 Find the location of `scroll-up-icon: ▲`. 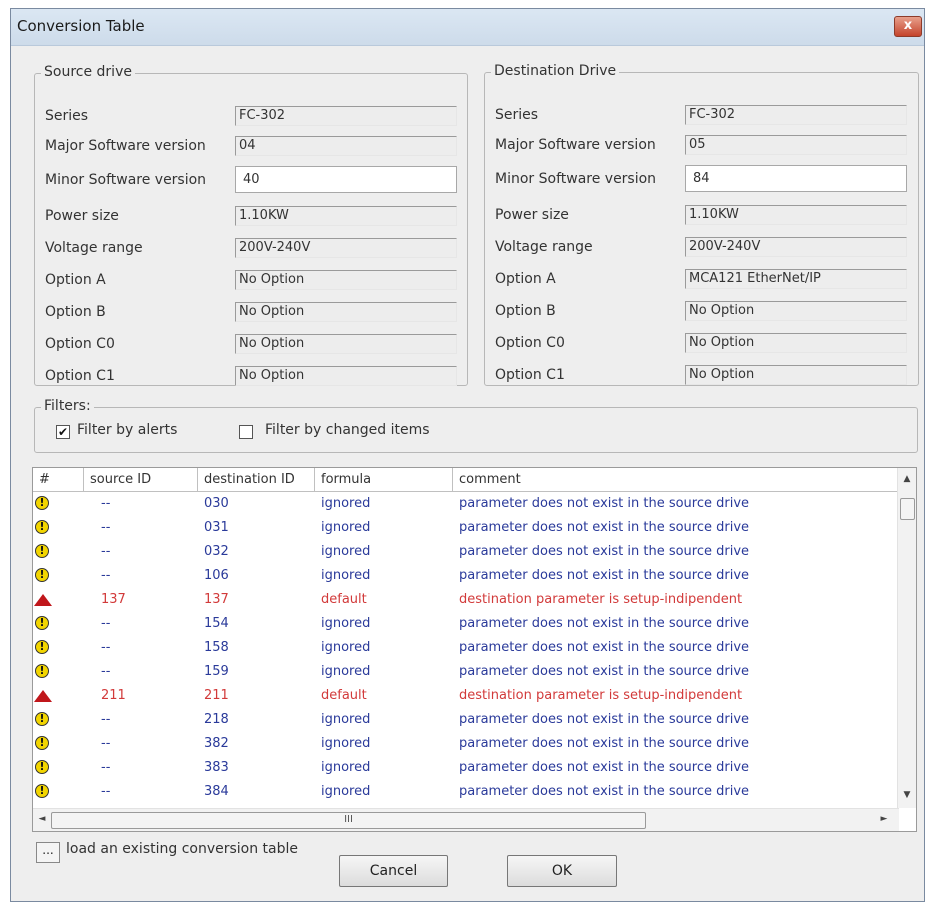

scroll-up-icon: ▲ is located at coordinates (907, 479).